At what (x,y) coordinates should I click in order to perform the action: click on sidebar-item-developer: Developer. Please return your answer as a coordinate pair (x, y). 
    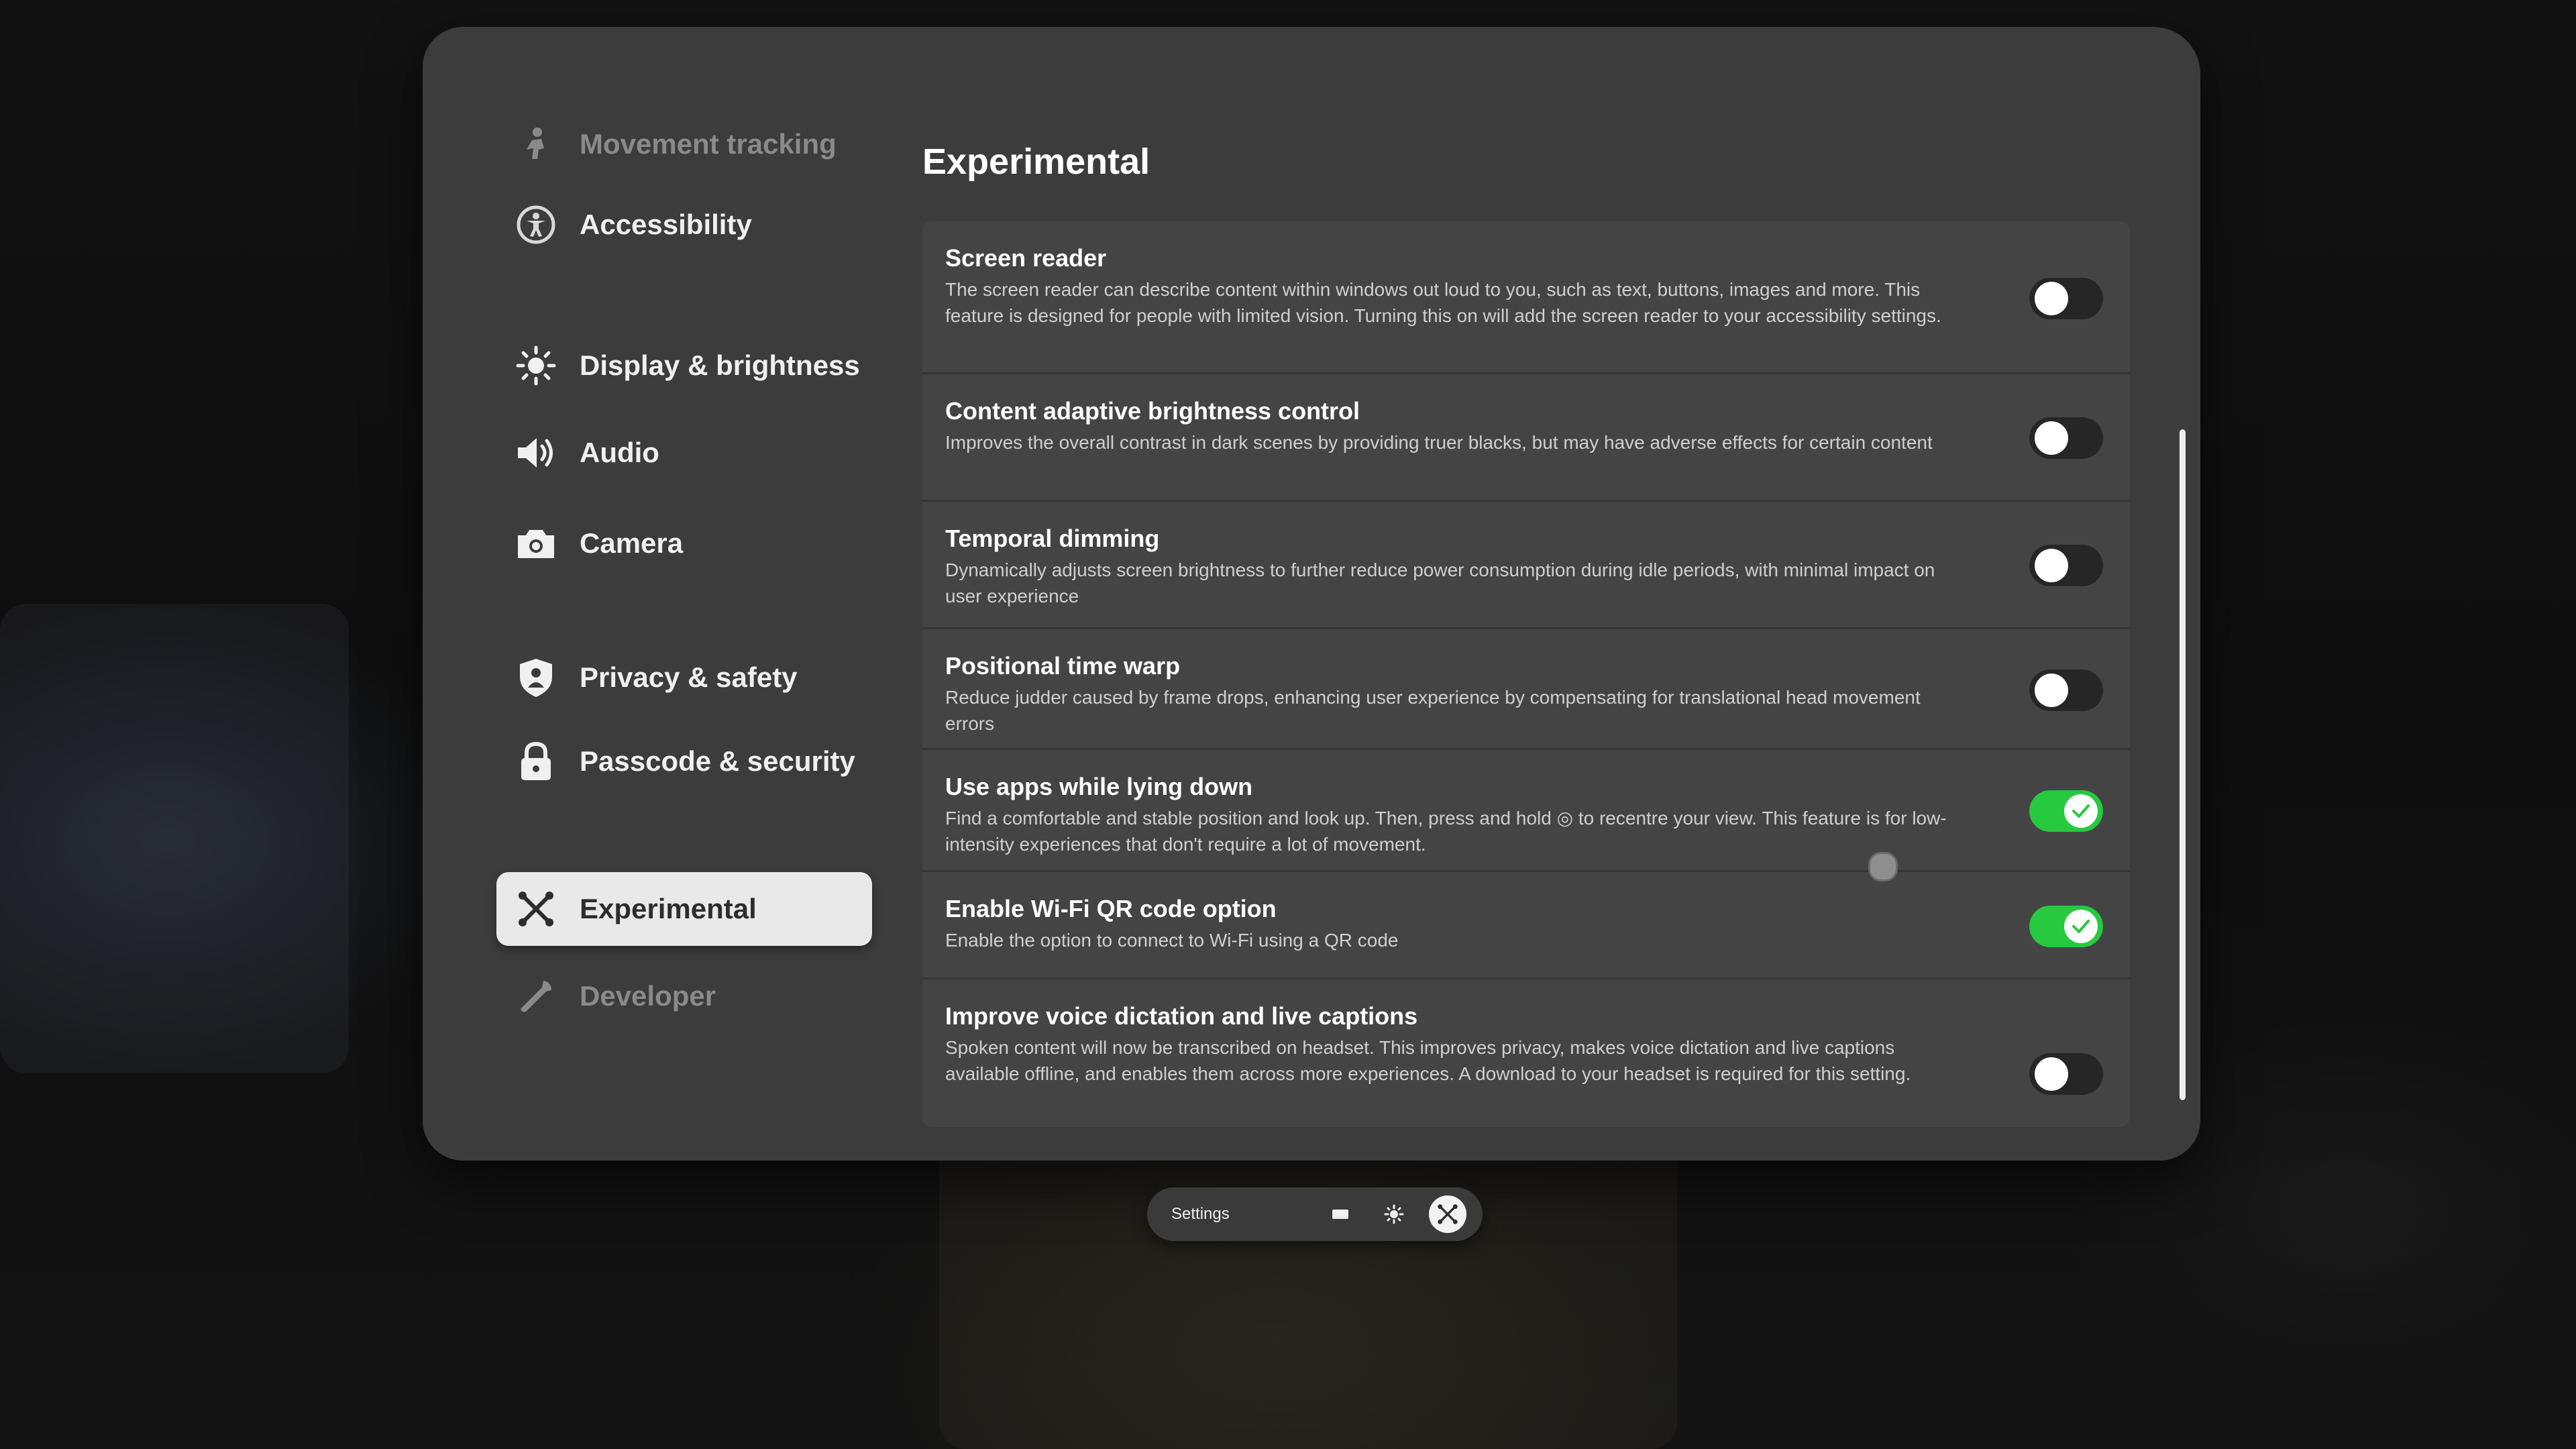
    Looking at the image, I should click on (684, 996).